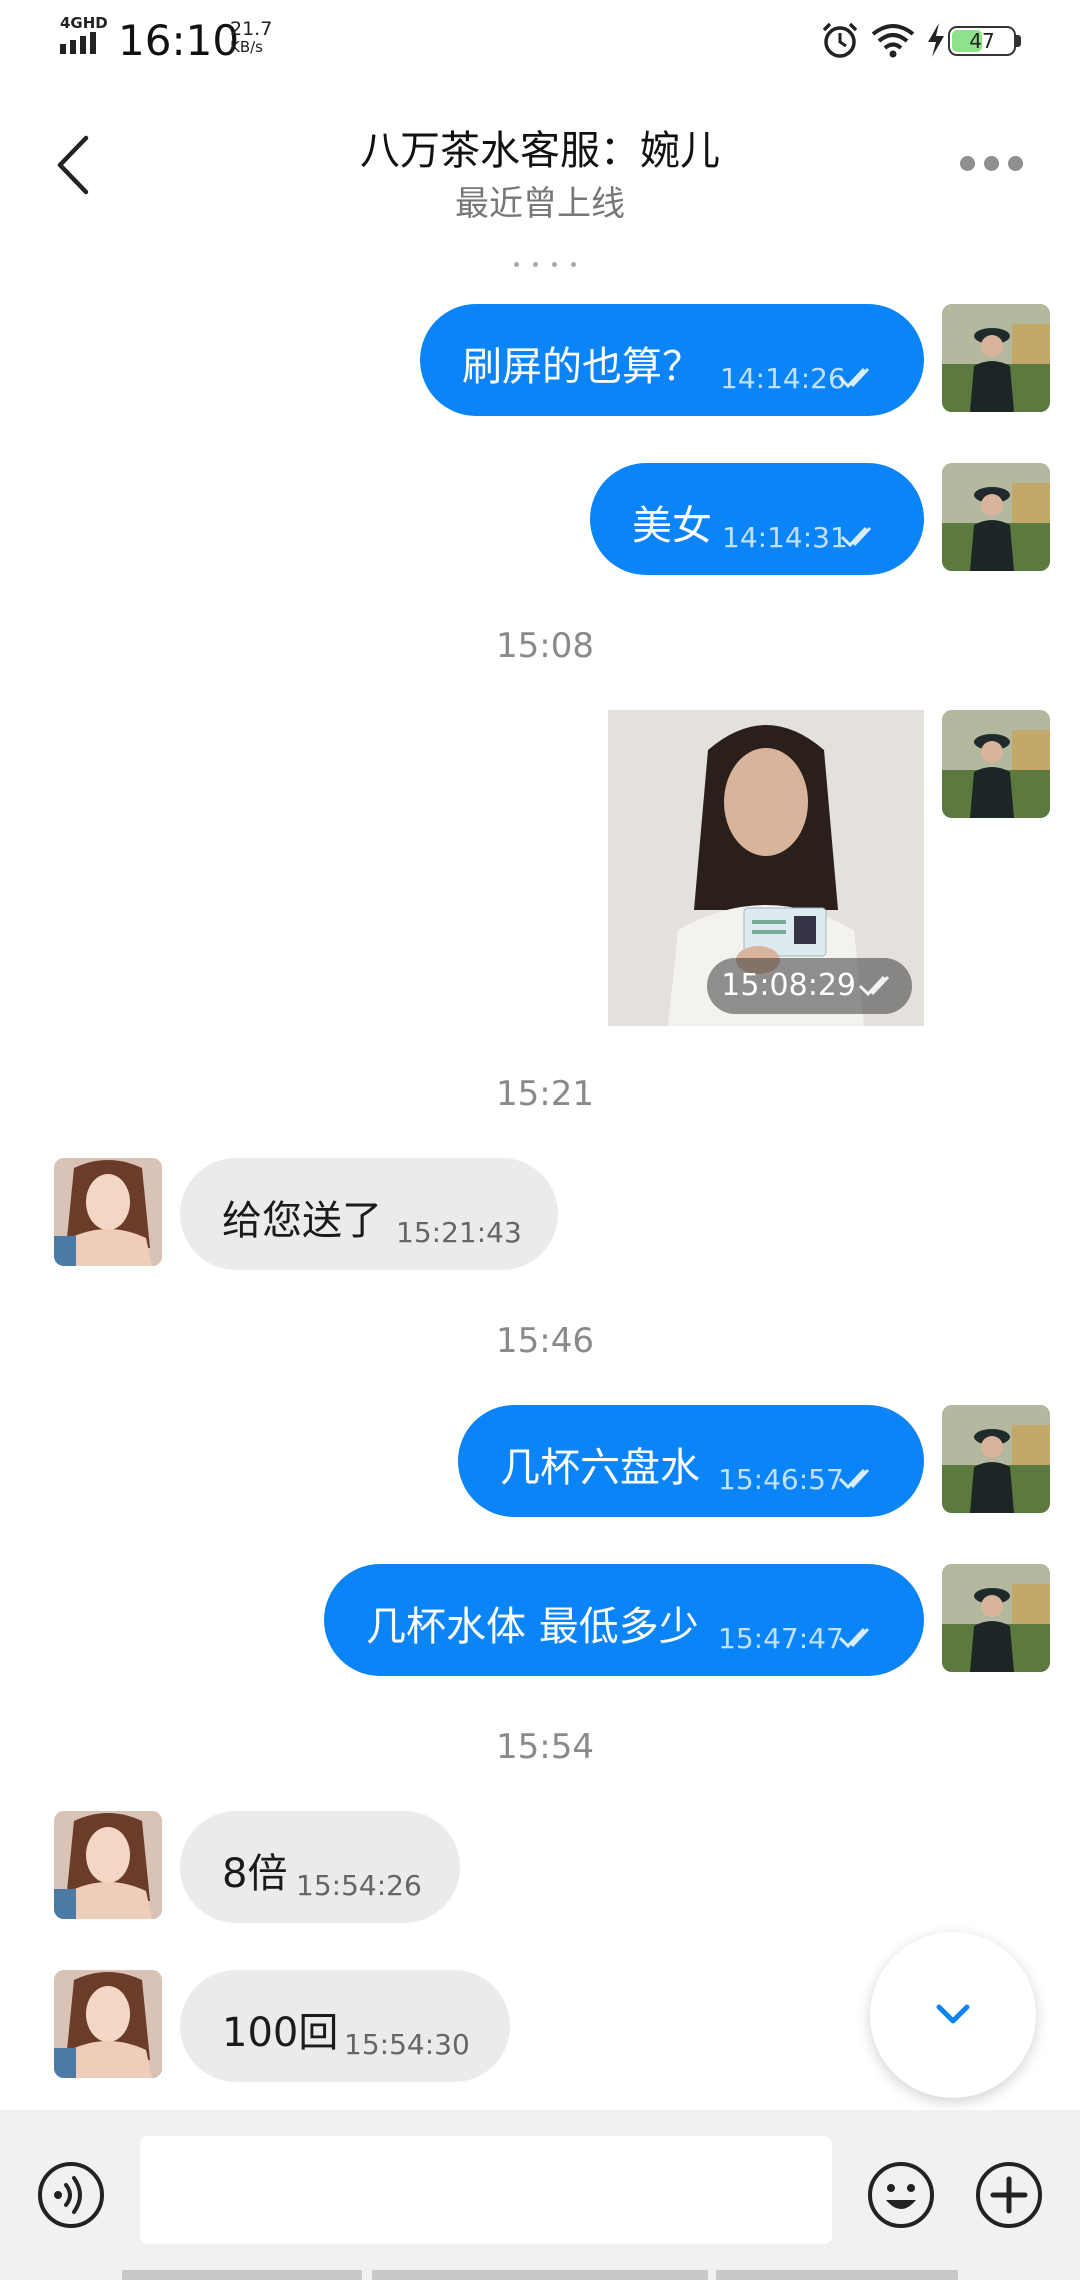 The image size is (1080, 2280). I want to click on message-bubble: 几杯水体 最低多少 15:47:47, so click(624, 1620).